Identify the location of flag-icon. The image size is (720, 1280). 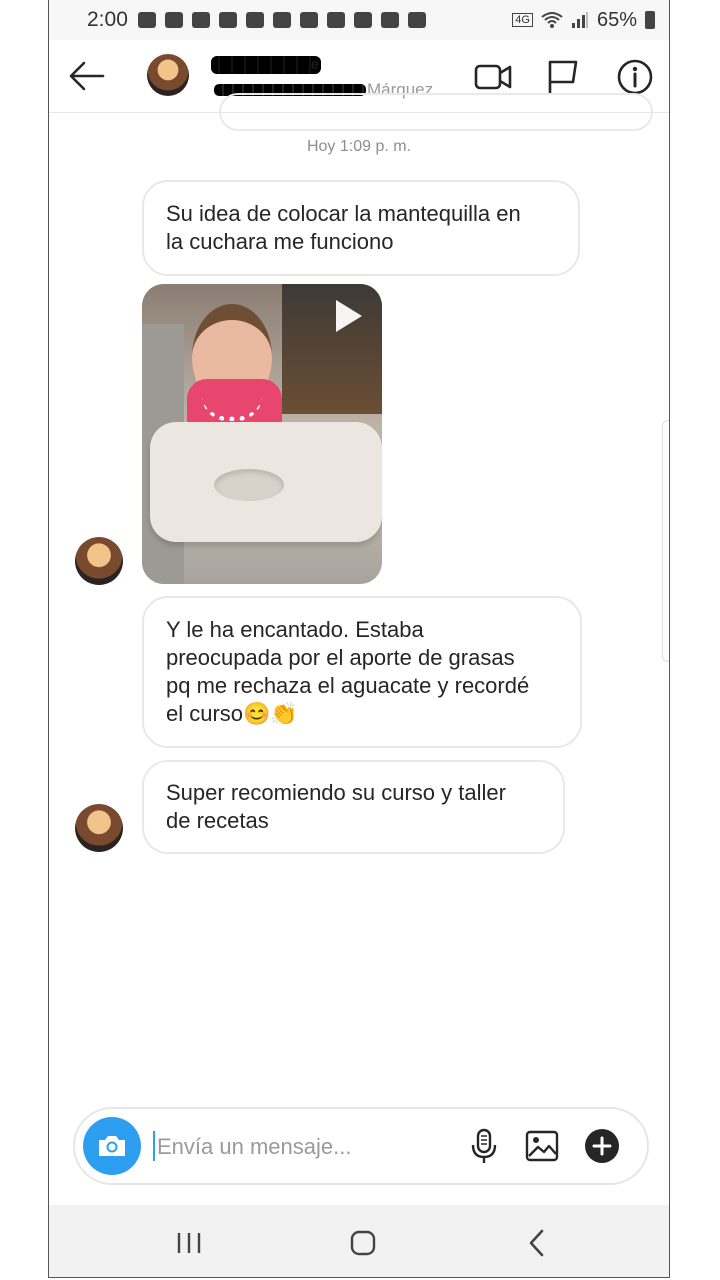
(563, 77).